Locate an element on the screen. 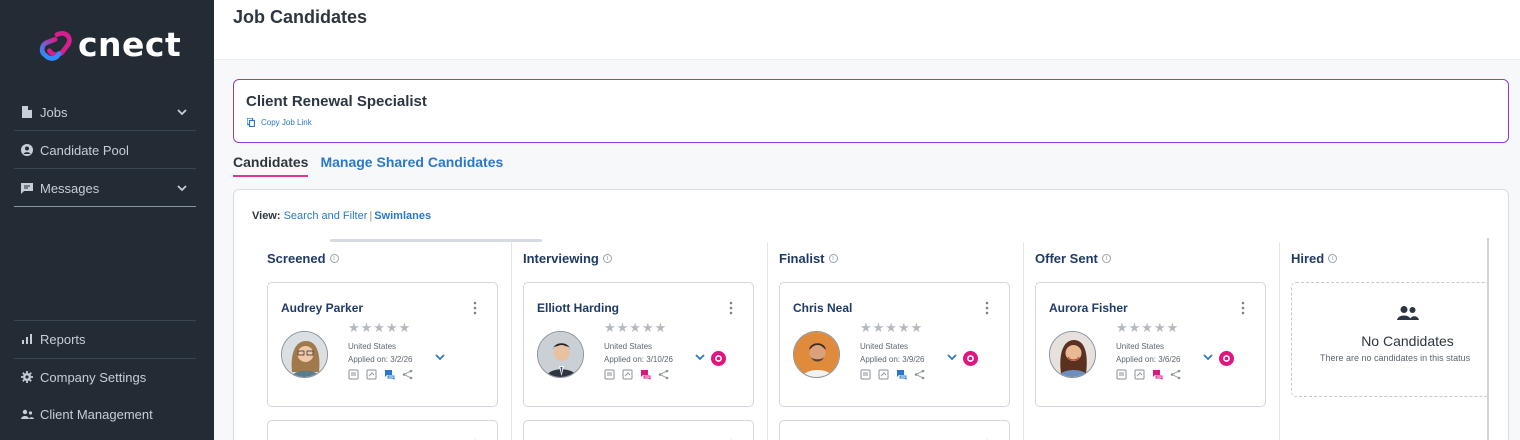 This screenshot has height=440, width=1520. lane-title: Offer Sent i is located at coordinates (1073, 258).